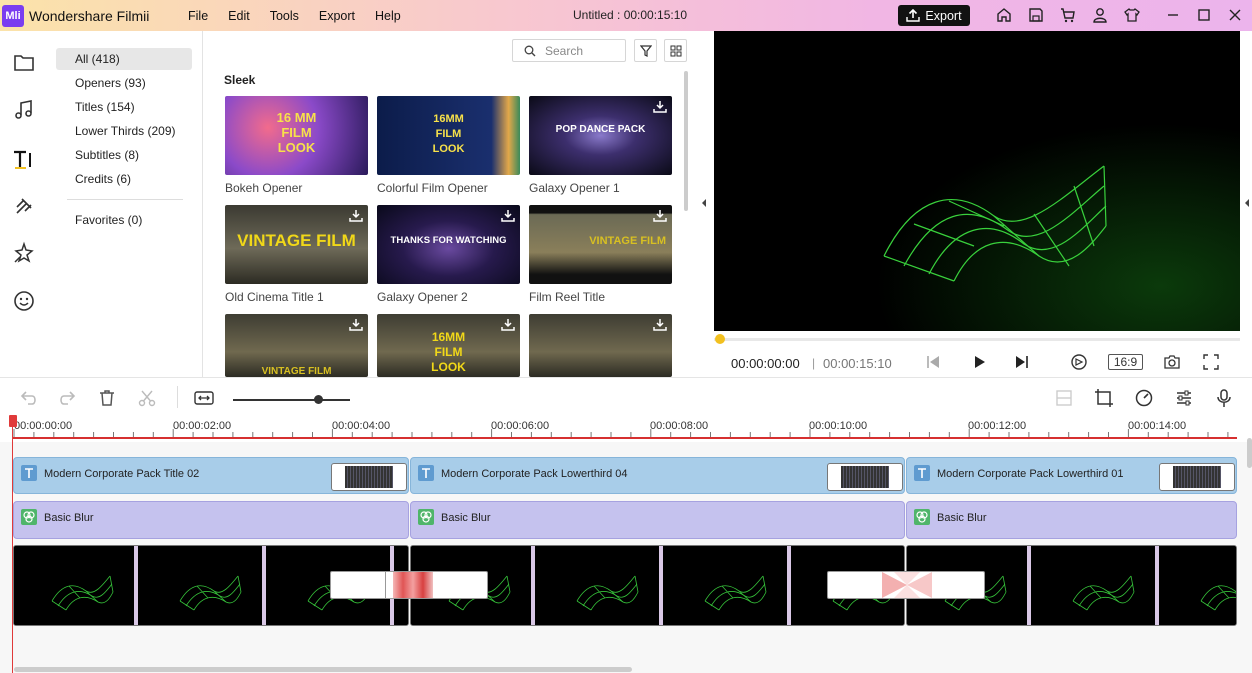 This screenshot has height=673, width=1252. Describe the element at coordinates (567, 297) in the screenshot. I see `thumb-label: Film Reel Title` at that location.